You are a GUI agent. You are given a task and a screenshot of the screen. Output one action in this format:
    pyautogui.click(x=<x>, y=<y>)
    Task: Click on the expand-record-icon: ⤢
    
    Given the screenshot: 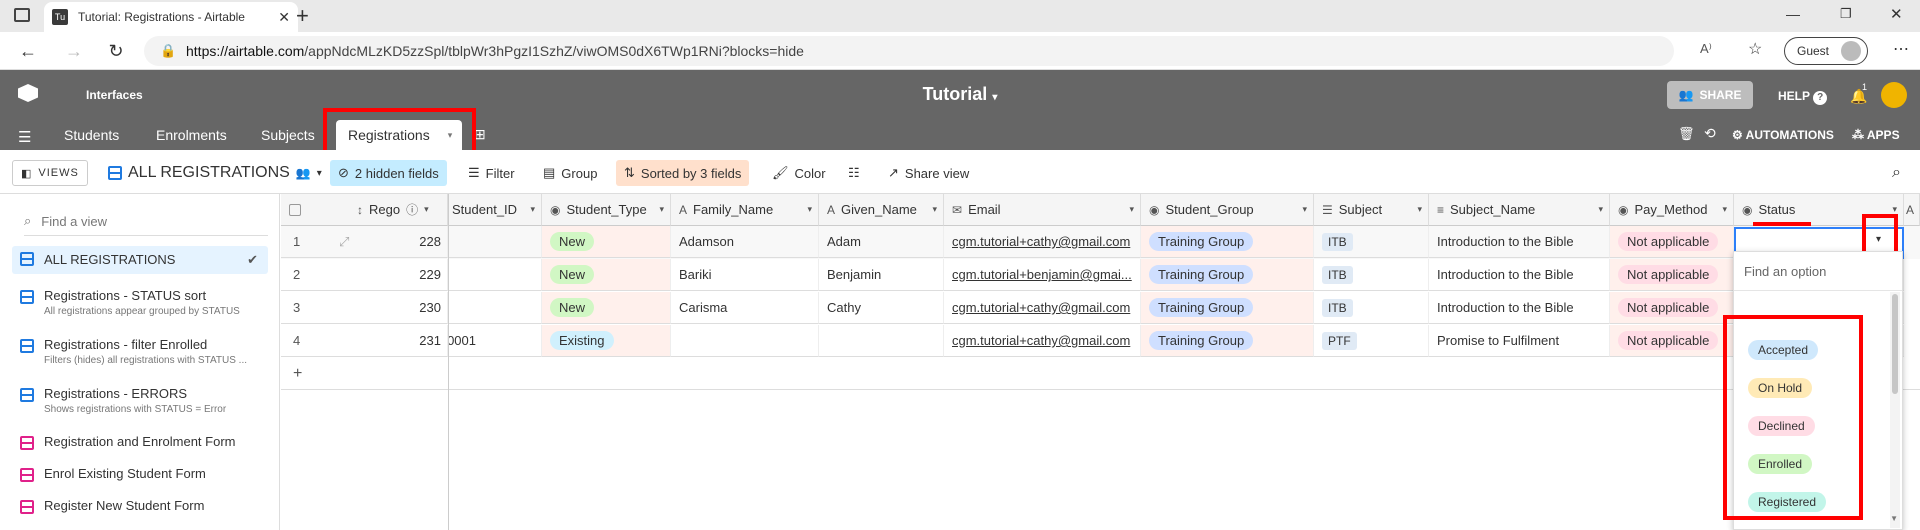 What is the action you would take?
    pyautogui.click(x=344, y=242)
    